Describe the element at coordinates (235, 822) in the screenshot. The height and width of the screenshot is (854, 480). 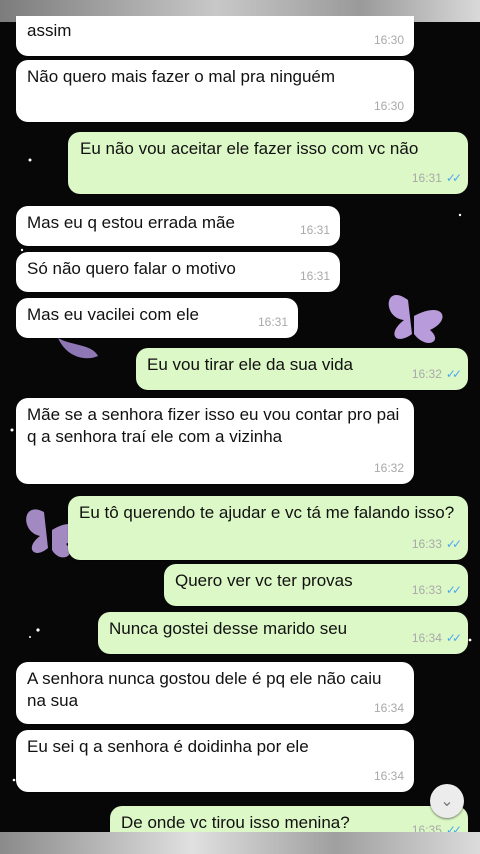
I see `message-text: De onde vc tirou isso menina?` at that location.